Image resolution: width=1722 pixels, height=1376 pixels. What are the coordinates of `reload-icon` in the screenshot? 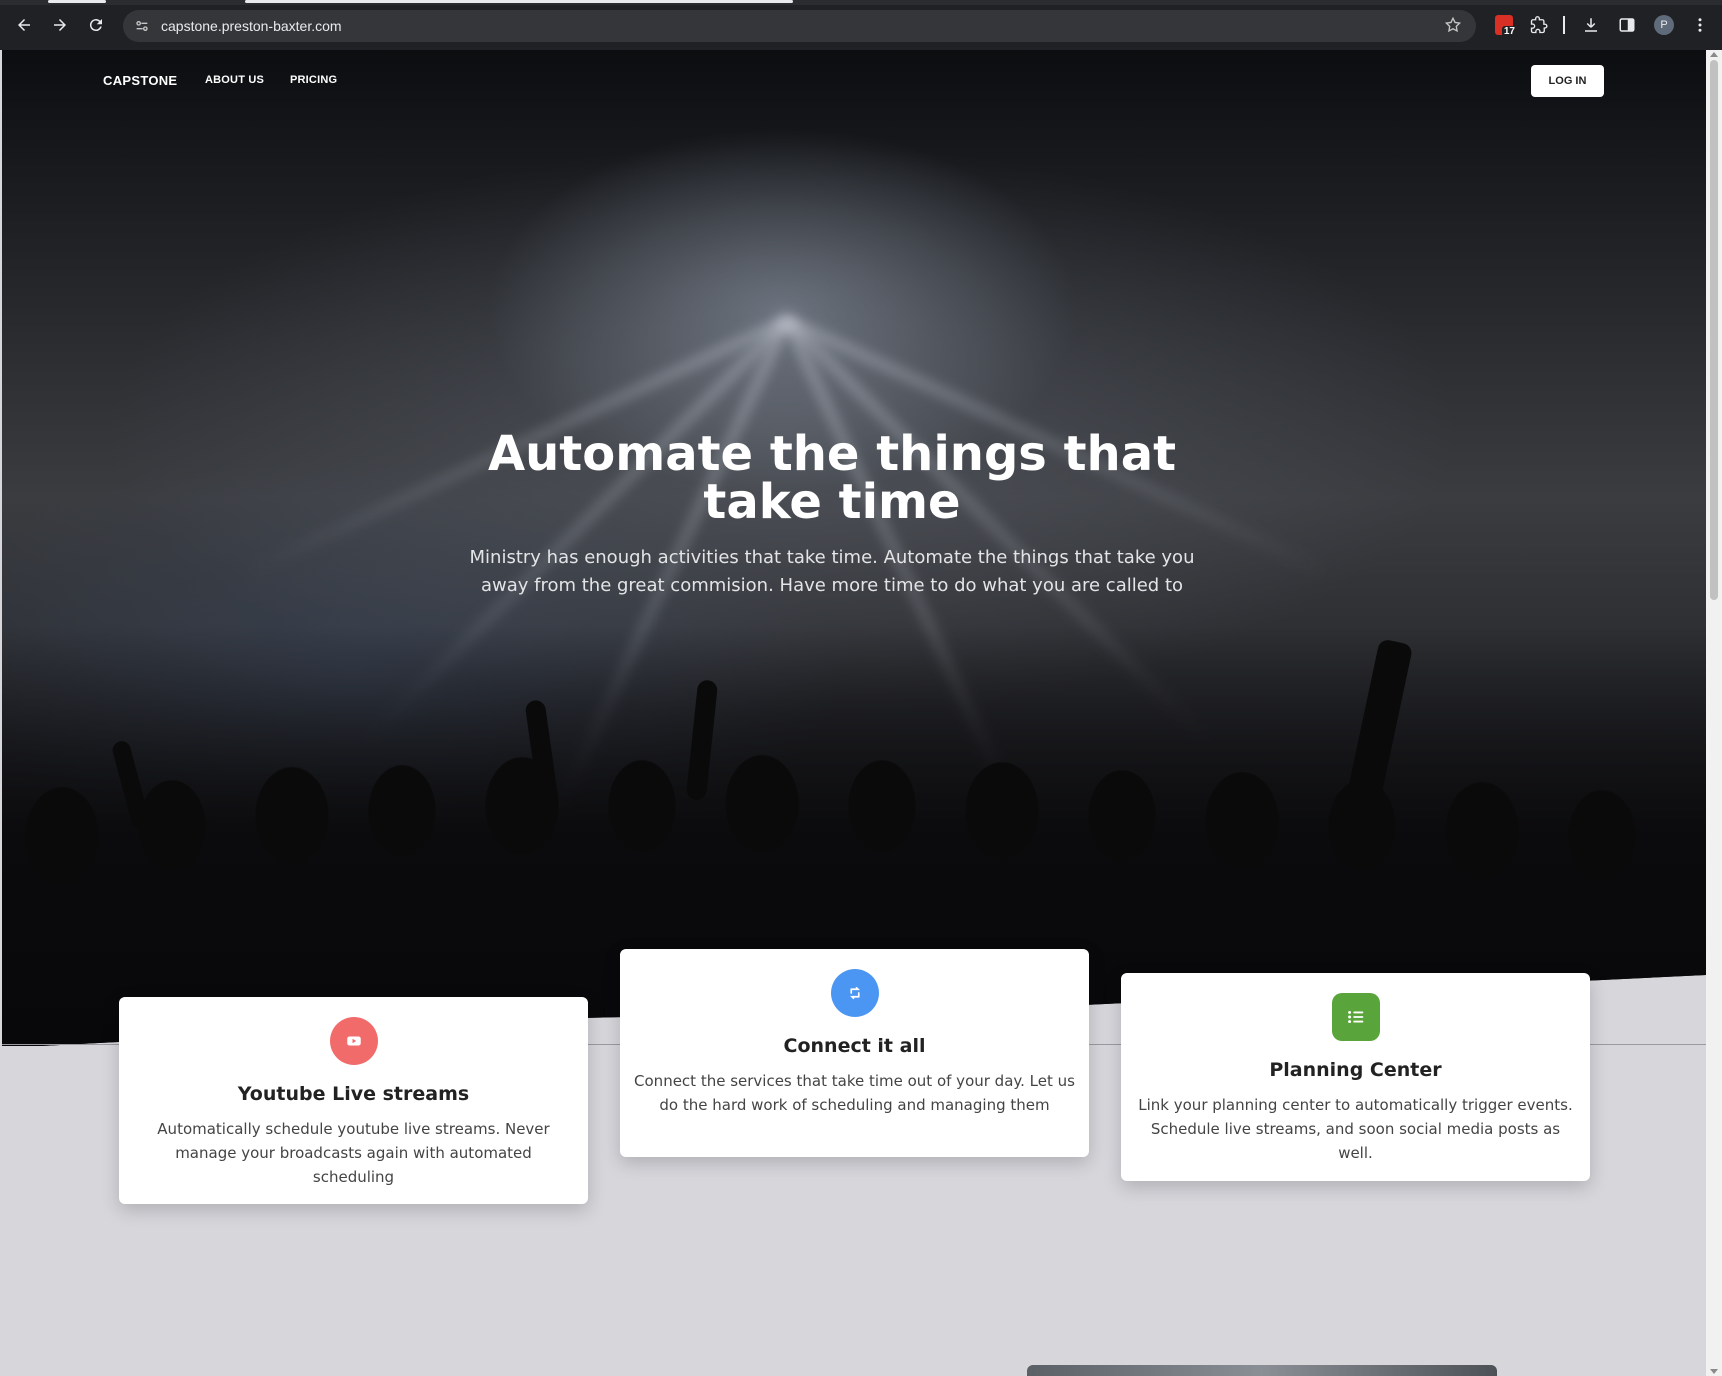 It's located at (95, 25).